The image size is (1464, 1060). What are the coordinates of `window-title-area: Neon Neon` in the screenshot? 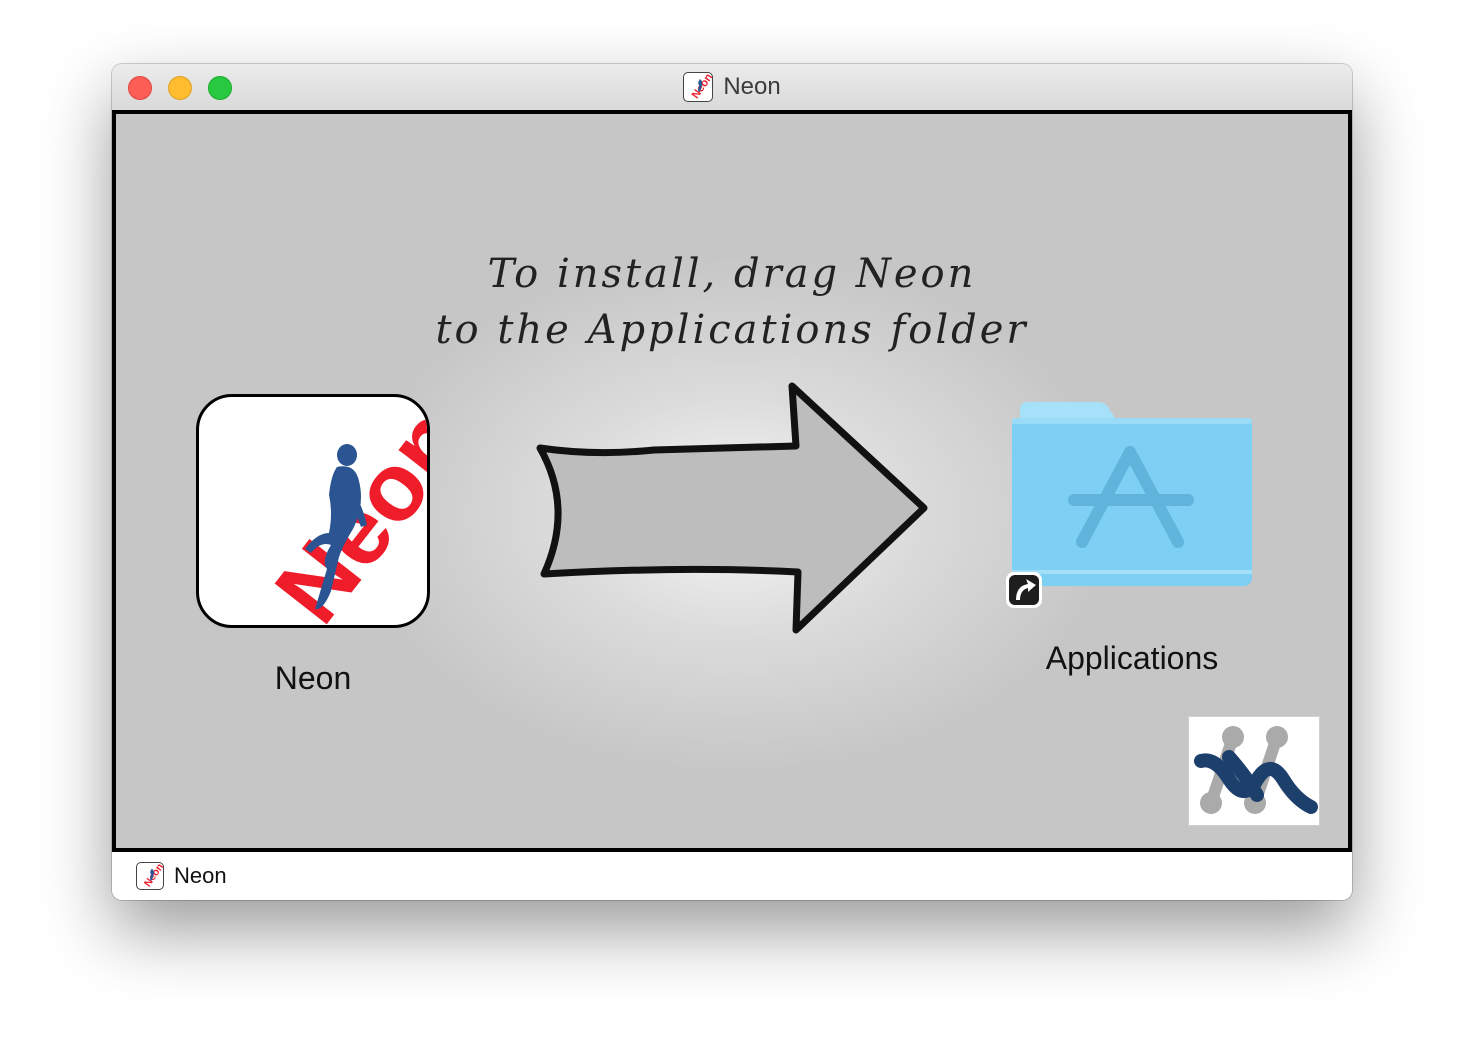 It's located at (732, 87).